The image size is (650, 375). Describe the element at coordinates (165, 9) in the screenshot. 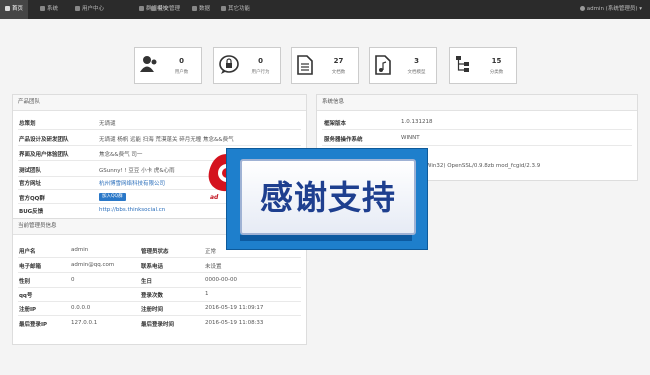

I see `nav-social: 社交管理` at that location.